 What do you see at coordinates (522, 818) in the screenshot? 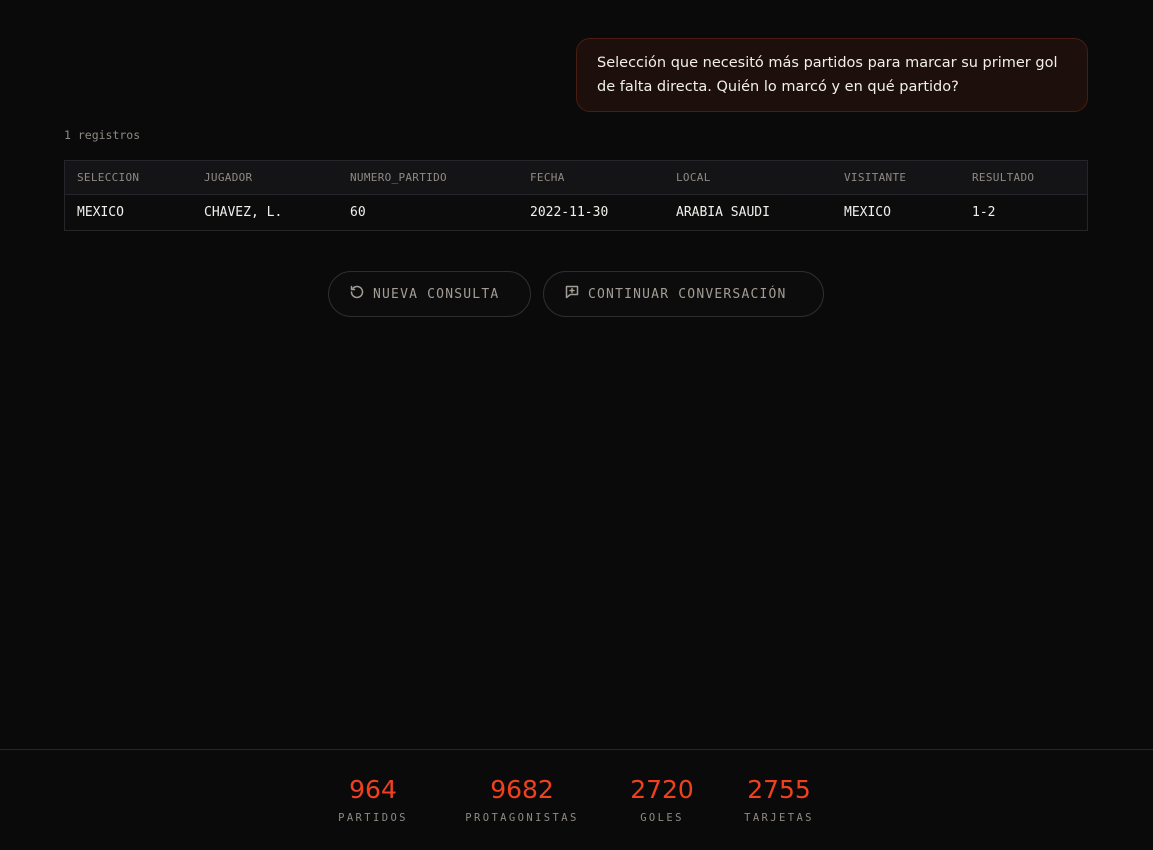
I see `stat-label: PROTAGONISTAS` at bounding box center [522, 818].